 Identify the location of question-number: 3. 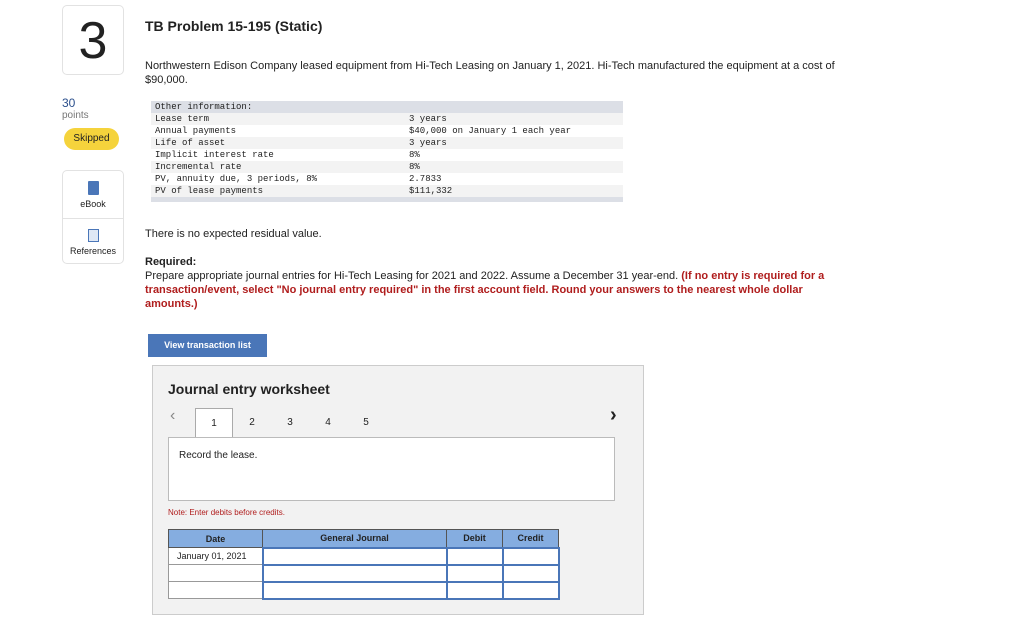
(93, 40).